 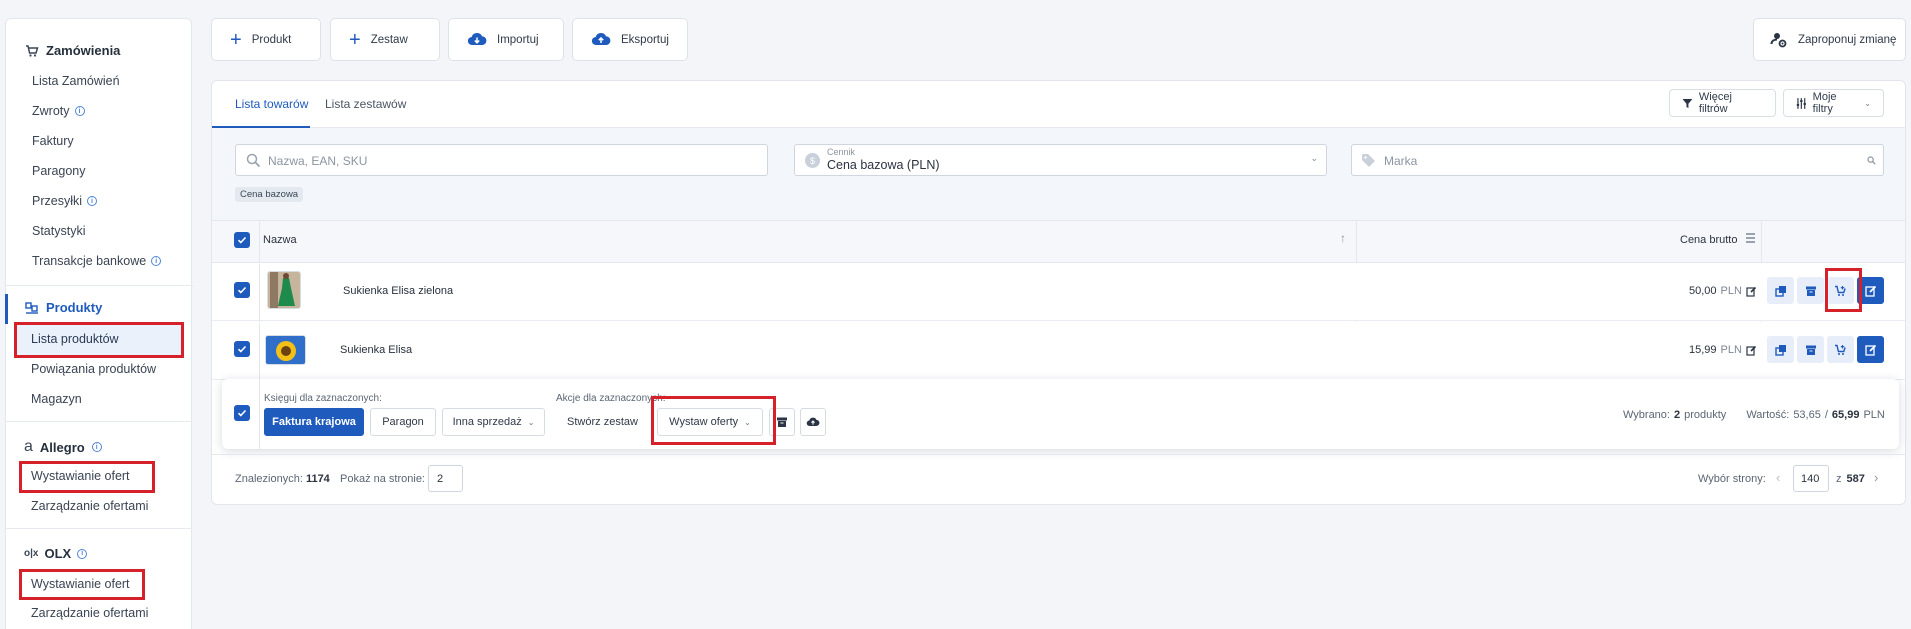 I want to click on column-header-name: Nazwa, so click(x=280, y=240).